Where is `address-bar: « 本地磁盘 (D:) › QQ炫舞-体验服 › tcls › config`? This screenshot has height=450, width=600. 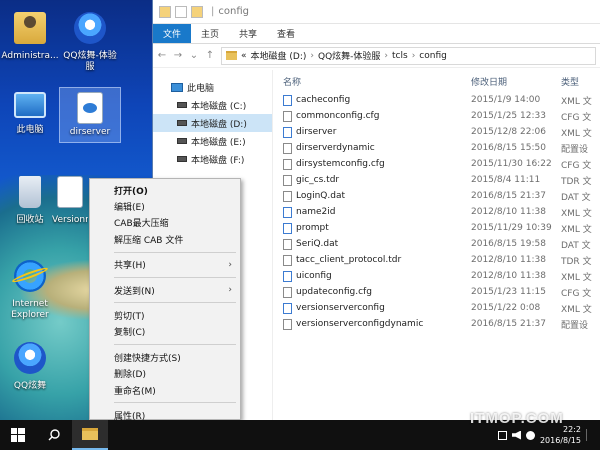
address-bar: « 本地磁盘 (D:) › QQ炫舞-体验服 › tcls › config is located at coordinates (408, 55).